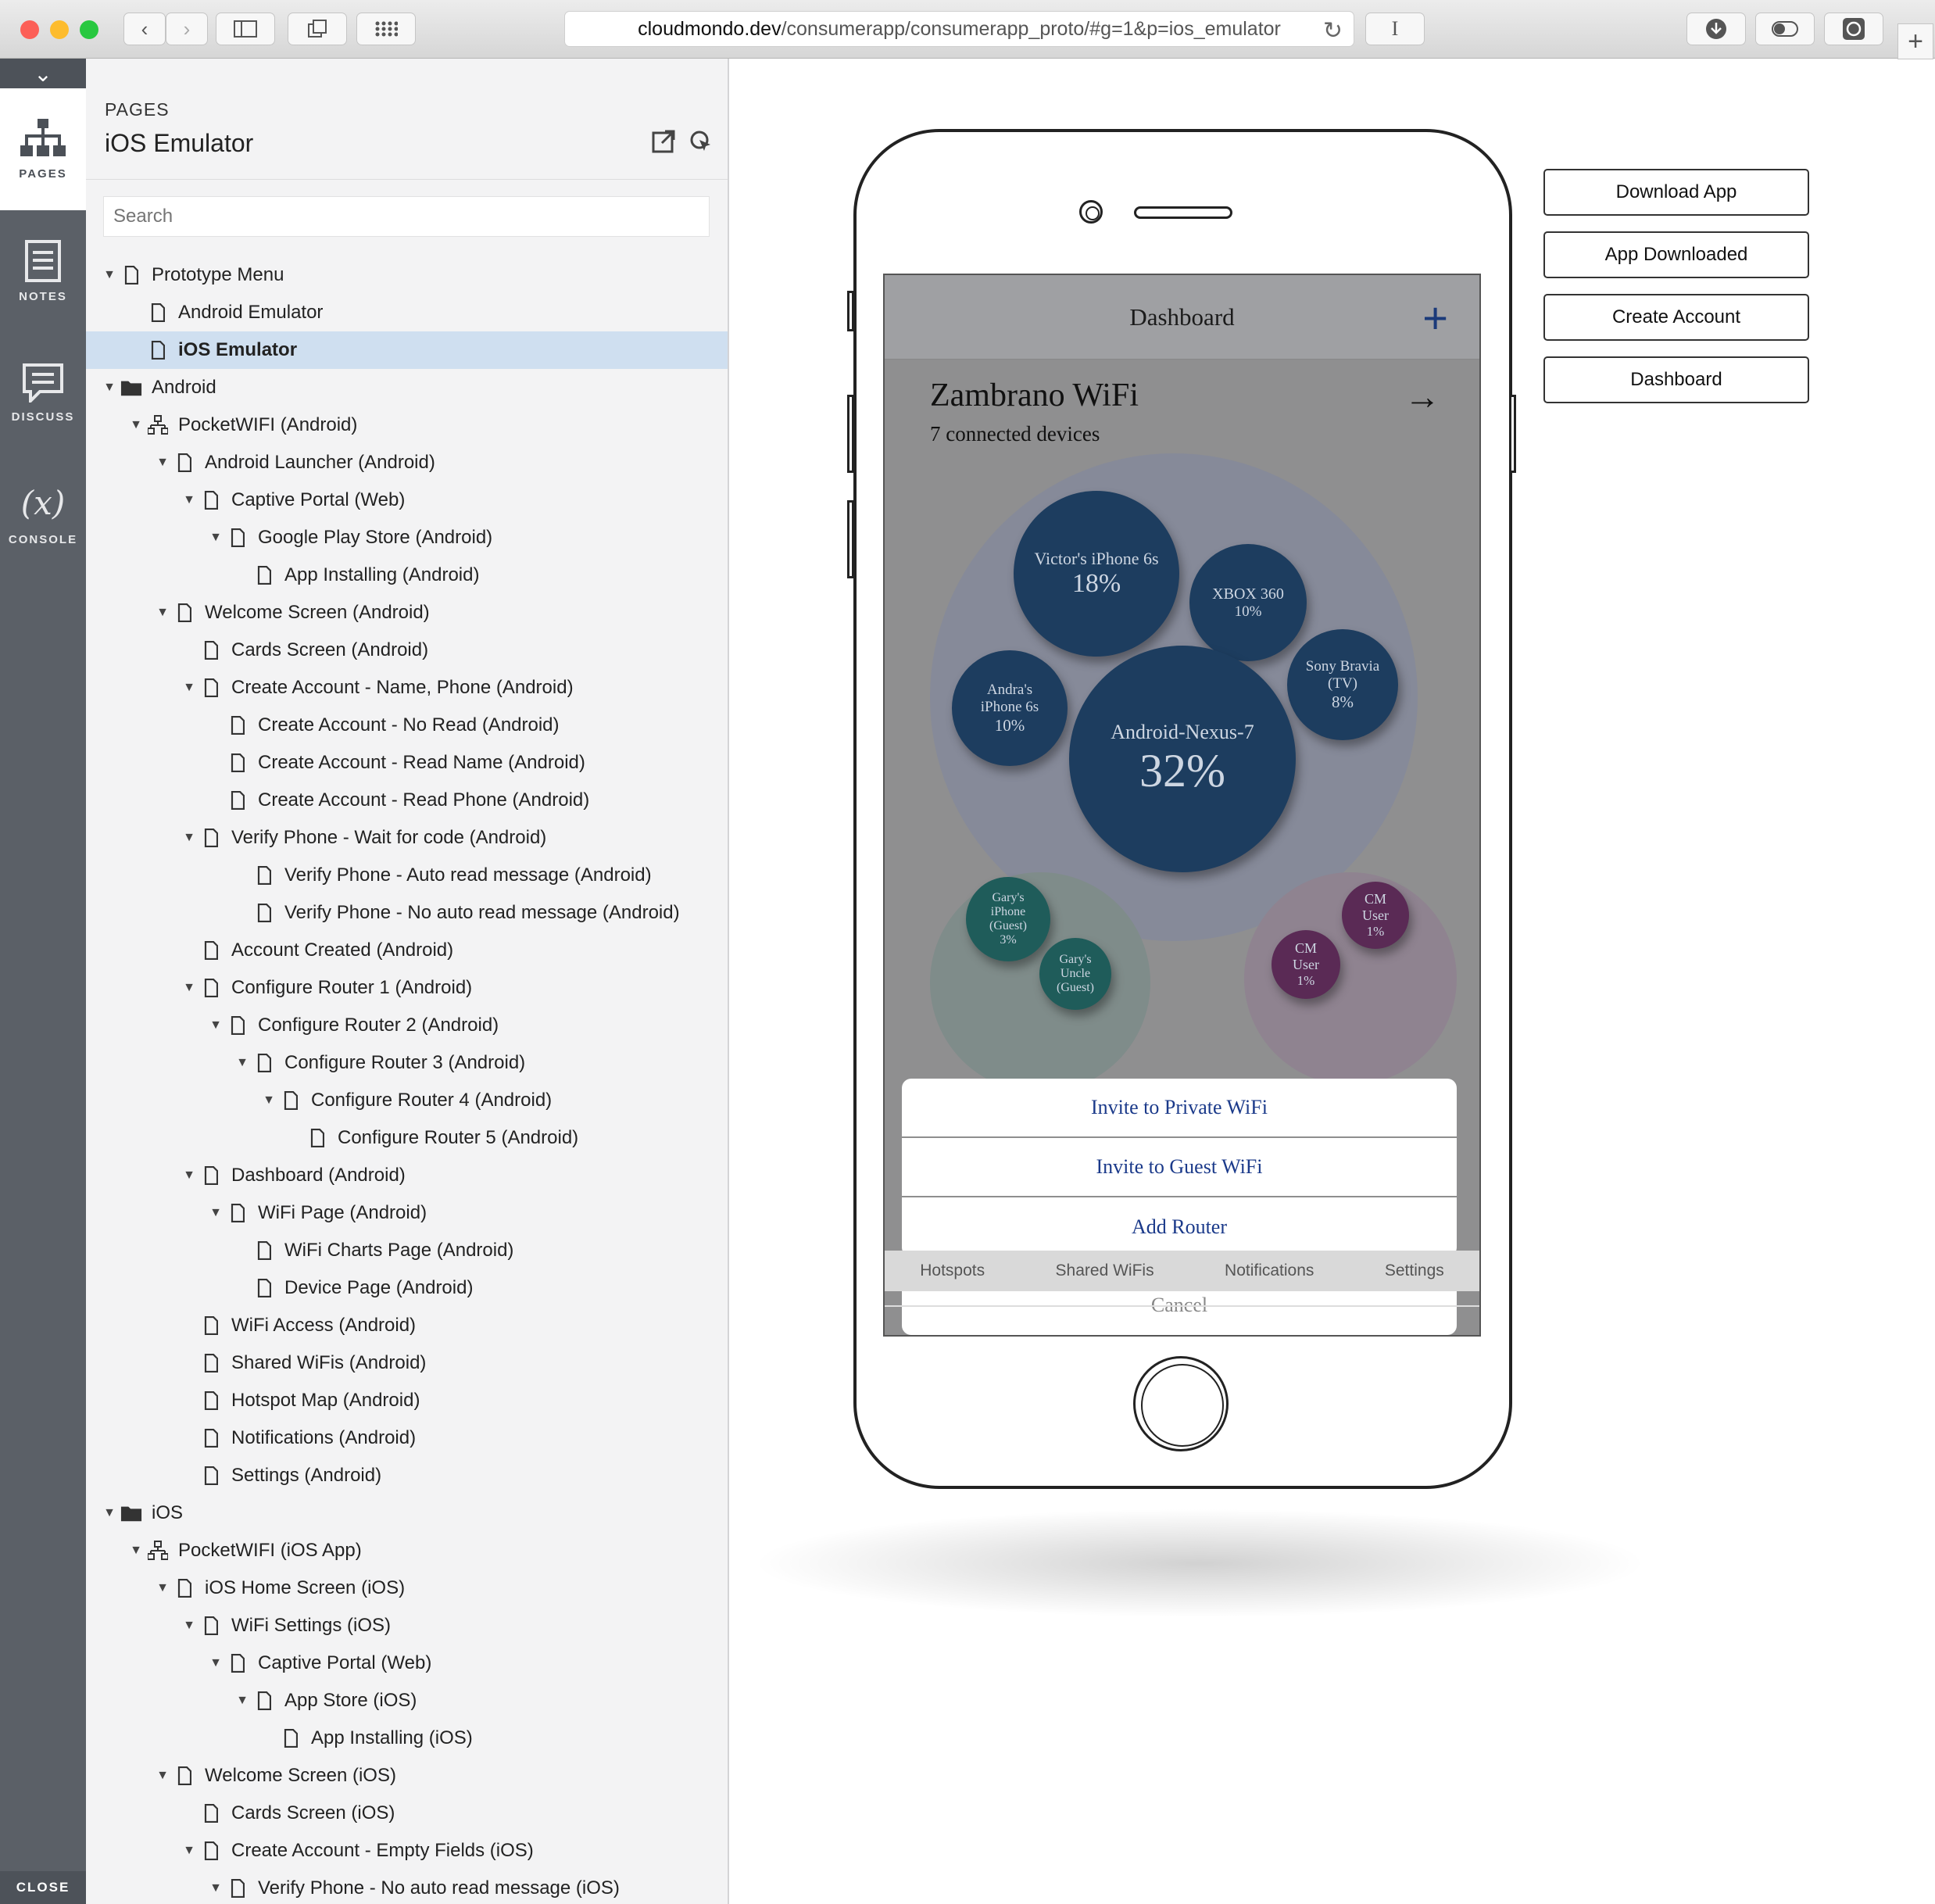 The image size is (1935, 1904). Describe the element at coordinates (407, 800) in the screenshot. I see `tree-item: Create Account - Read Phone (Android)` at that location.